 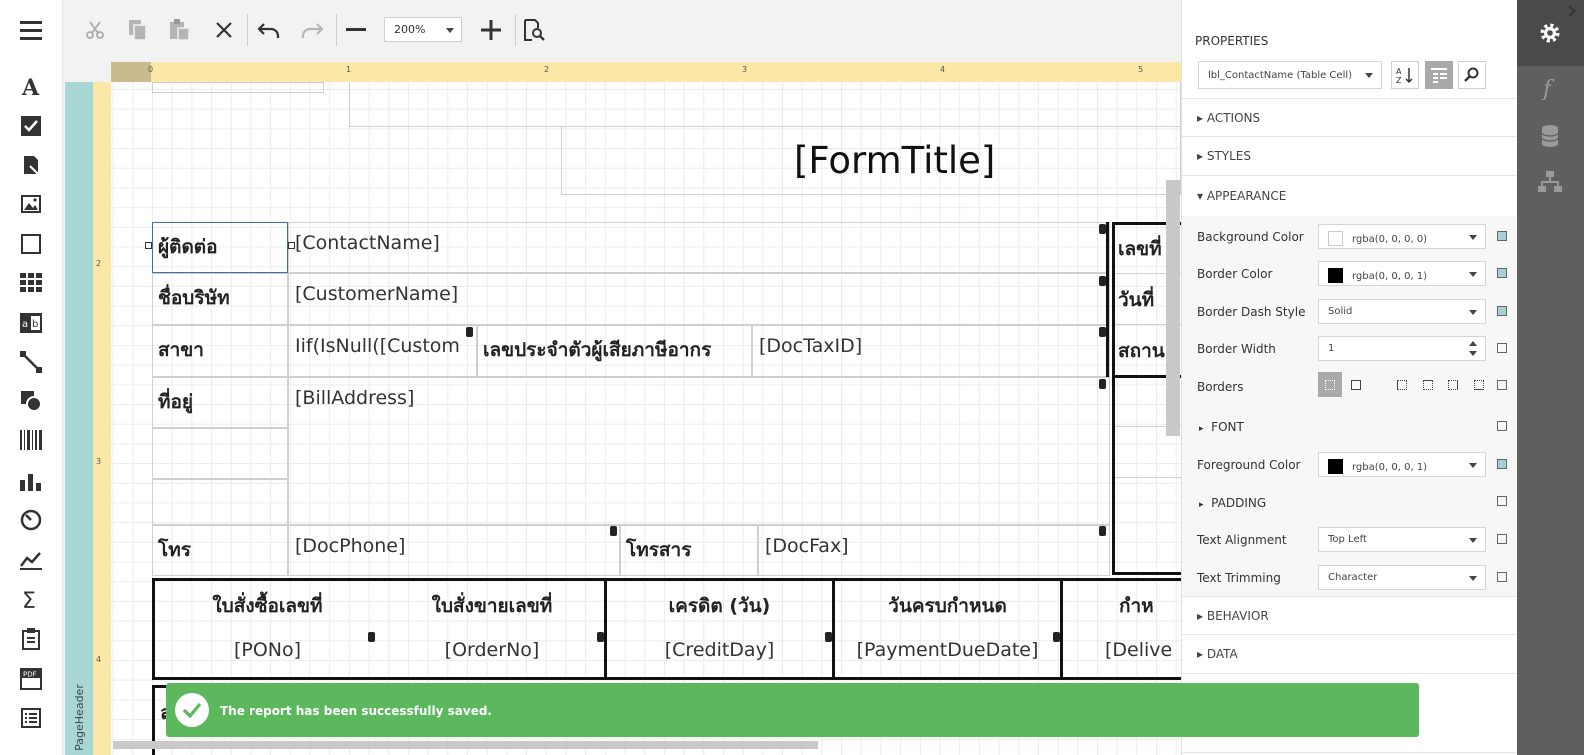 What do you see at coordinates (1428, 385) in the screenshot?
I see `border-top-icon` at bounding box center [1428, 385].